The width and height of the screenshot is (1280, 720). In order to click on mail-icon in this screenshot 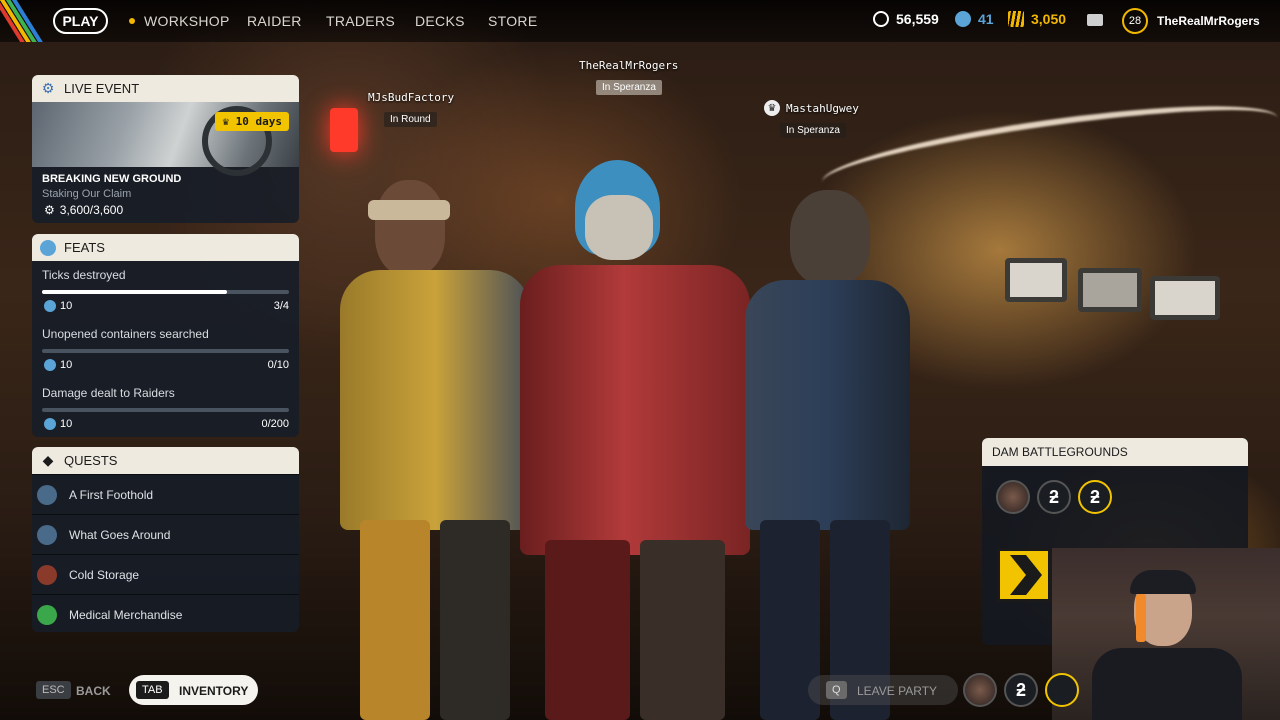, I will do `click(1095, 20)`.